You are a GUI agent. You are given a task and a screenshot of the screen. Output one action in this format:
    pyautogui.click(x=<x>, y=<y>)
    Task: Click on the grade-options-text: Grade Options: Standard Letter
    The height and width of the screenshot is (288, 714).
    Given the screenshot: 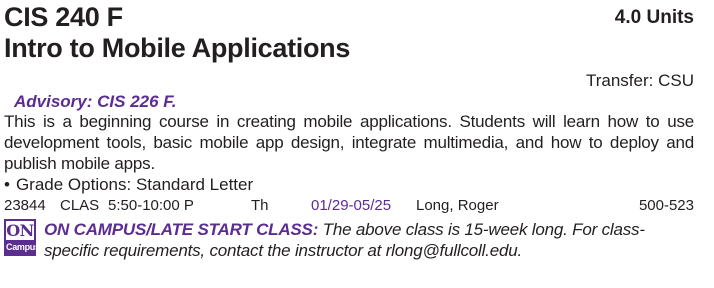 What is the action you would take?
    pyautogui.click(x=134, y=184)
    